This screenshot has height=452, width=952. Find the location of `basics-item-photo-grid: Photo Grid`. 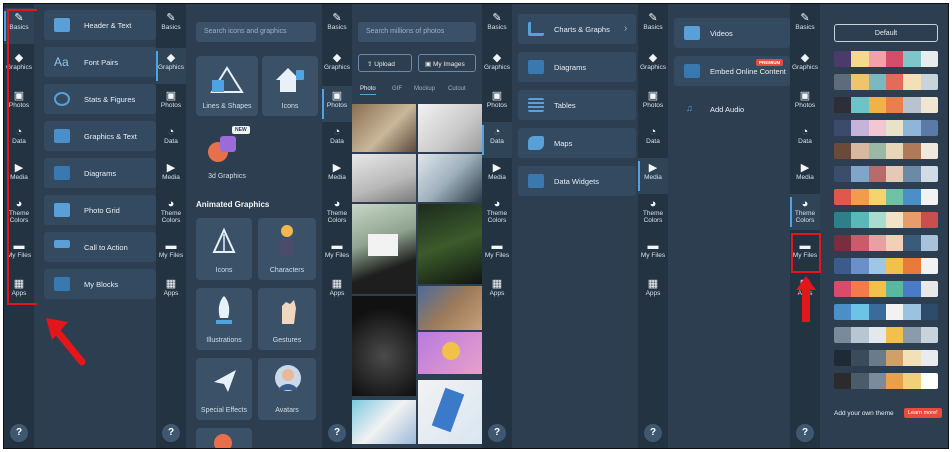

basics-item-photo-grid: Photo Grid is located at coordinates (100, 210).